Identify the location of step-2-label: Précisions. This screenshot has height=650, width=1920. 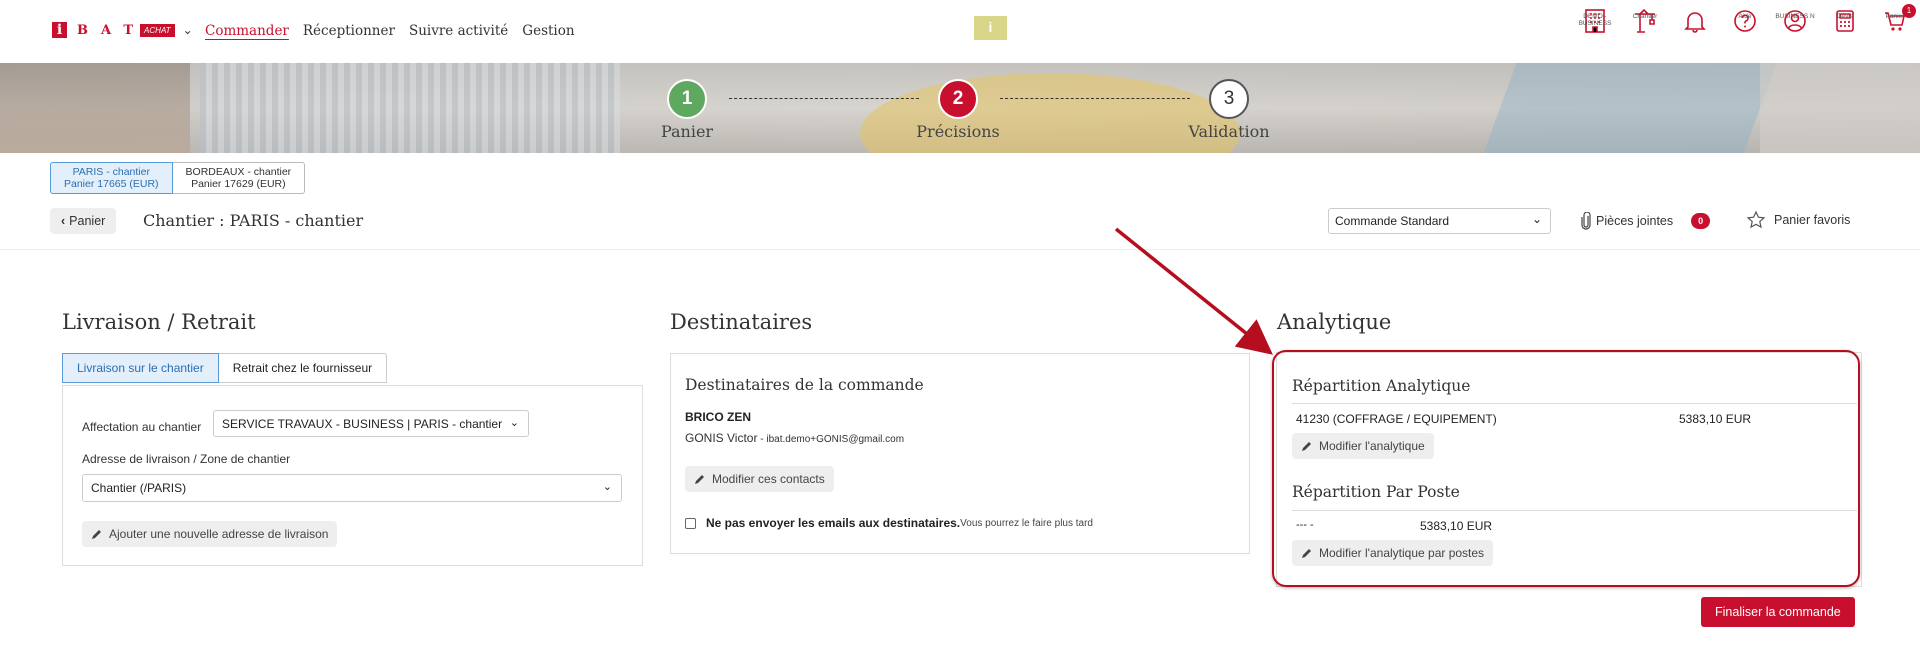
(958, 131).